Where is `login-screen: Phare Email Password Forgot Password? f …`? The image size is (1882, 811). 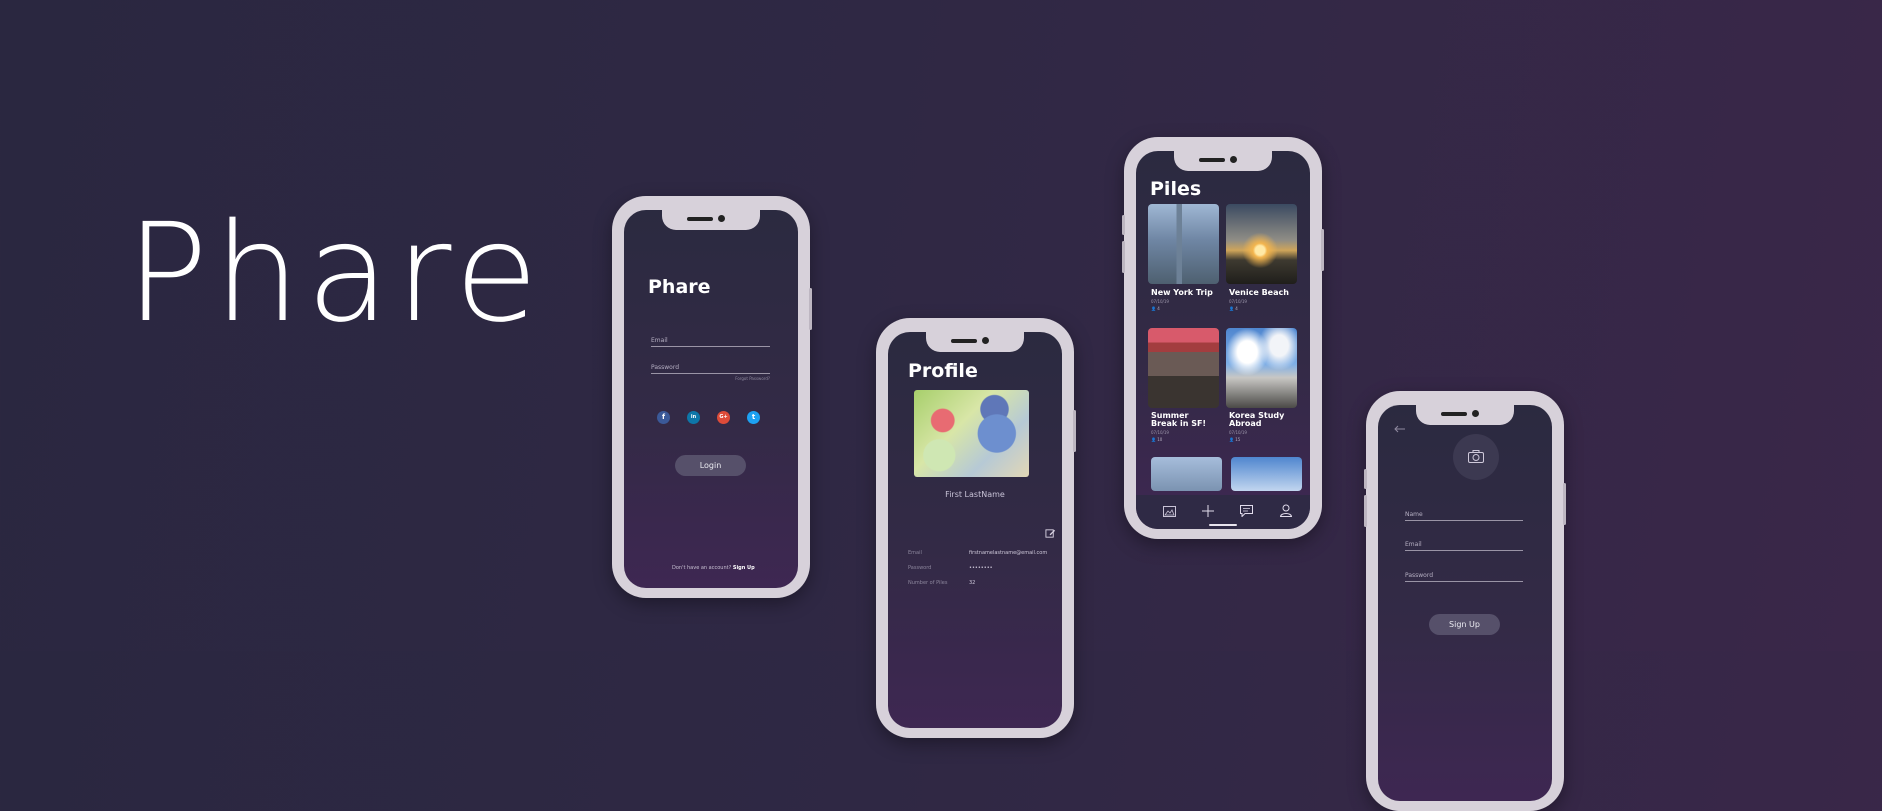 login-screen: Phare Email Password Forgot Password? f … is located at coordinates (711, 399).